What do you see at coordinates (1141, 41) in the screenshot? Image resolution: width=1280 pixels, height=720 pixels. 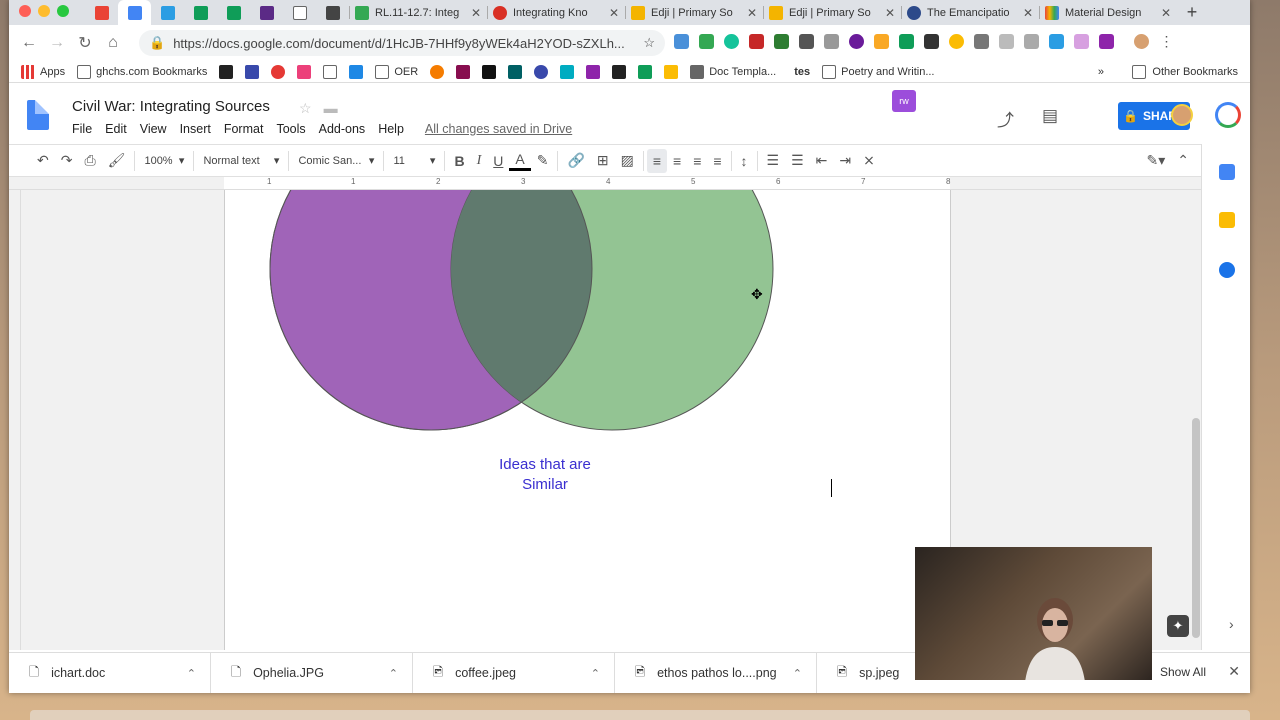 I see `profile-icon` at bounding box center [1141, 41].